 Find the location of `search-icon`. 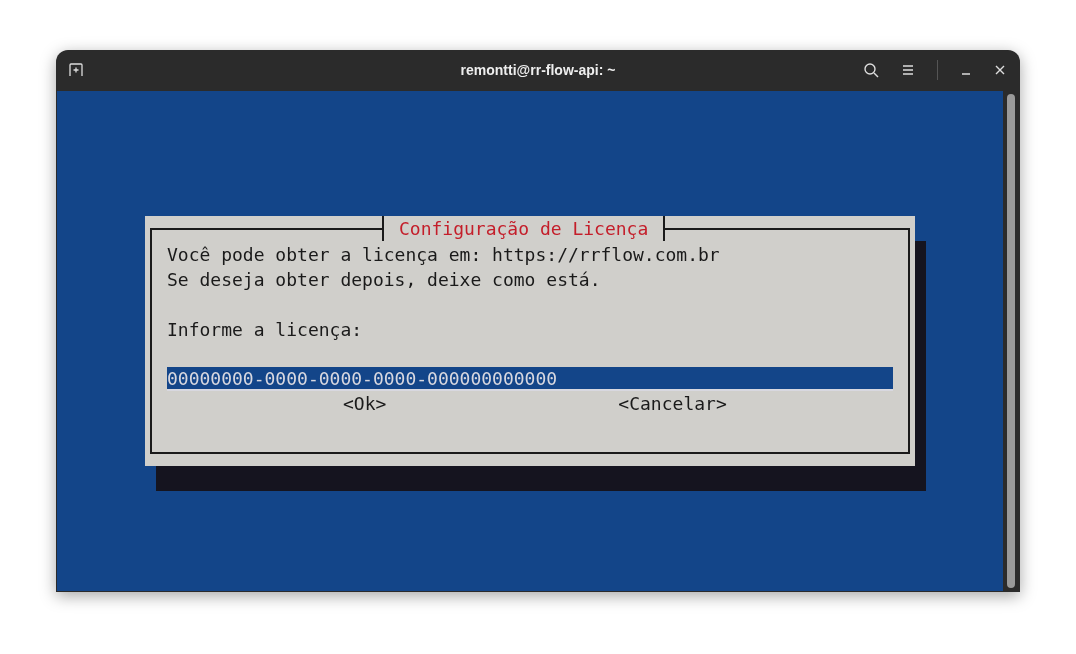

search-icon is located at coordinates (871, 70).